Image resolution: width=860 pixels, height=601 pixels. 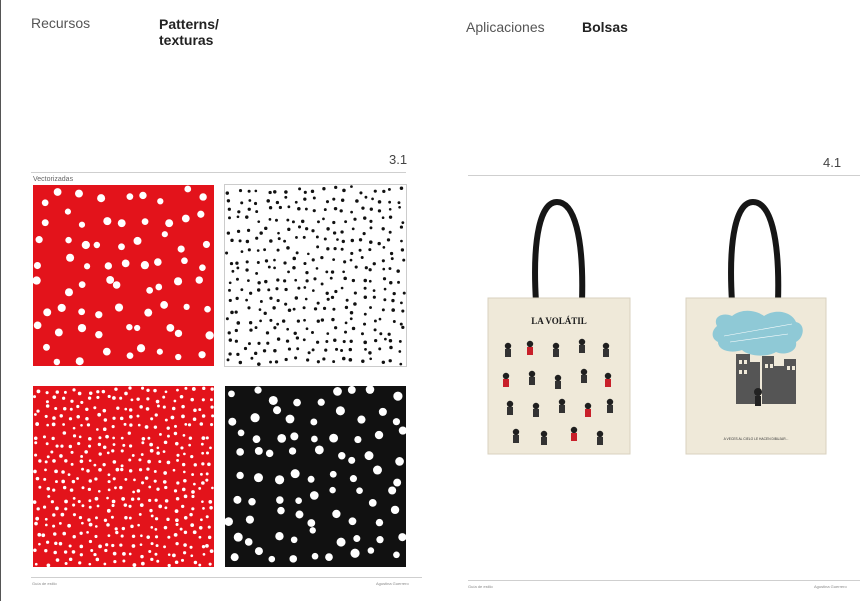 What do you see at coordinates (608, 383) in the screenshot?
I see `figure-body` at bounding box center [608, 383].